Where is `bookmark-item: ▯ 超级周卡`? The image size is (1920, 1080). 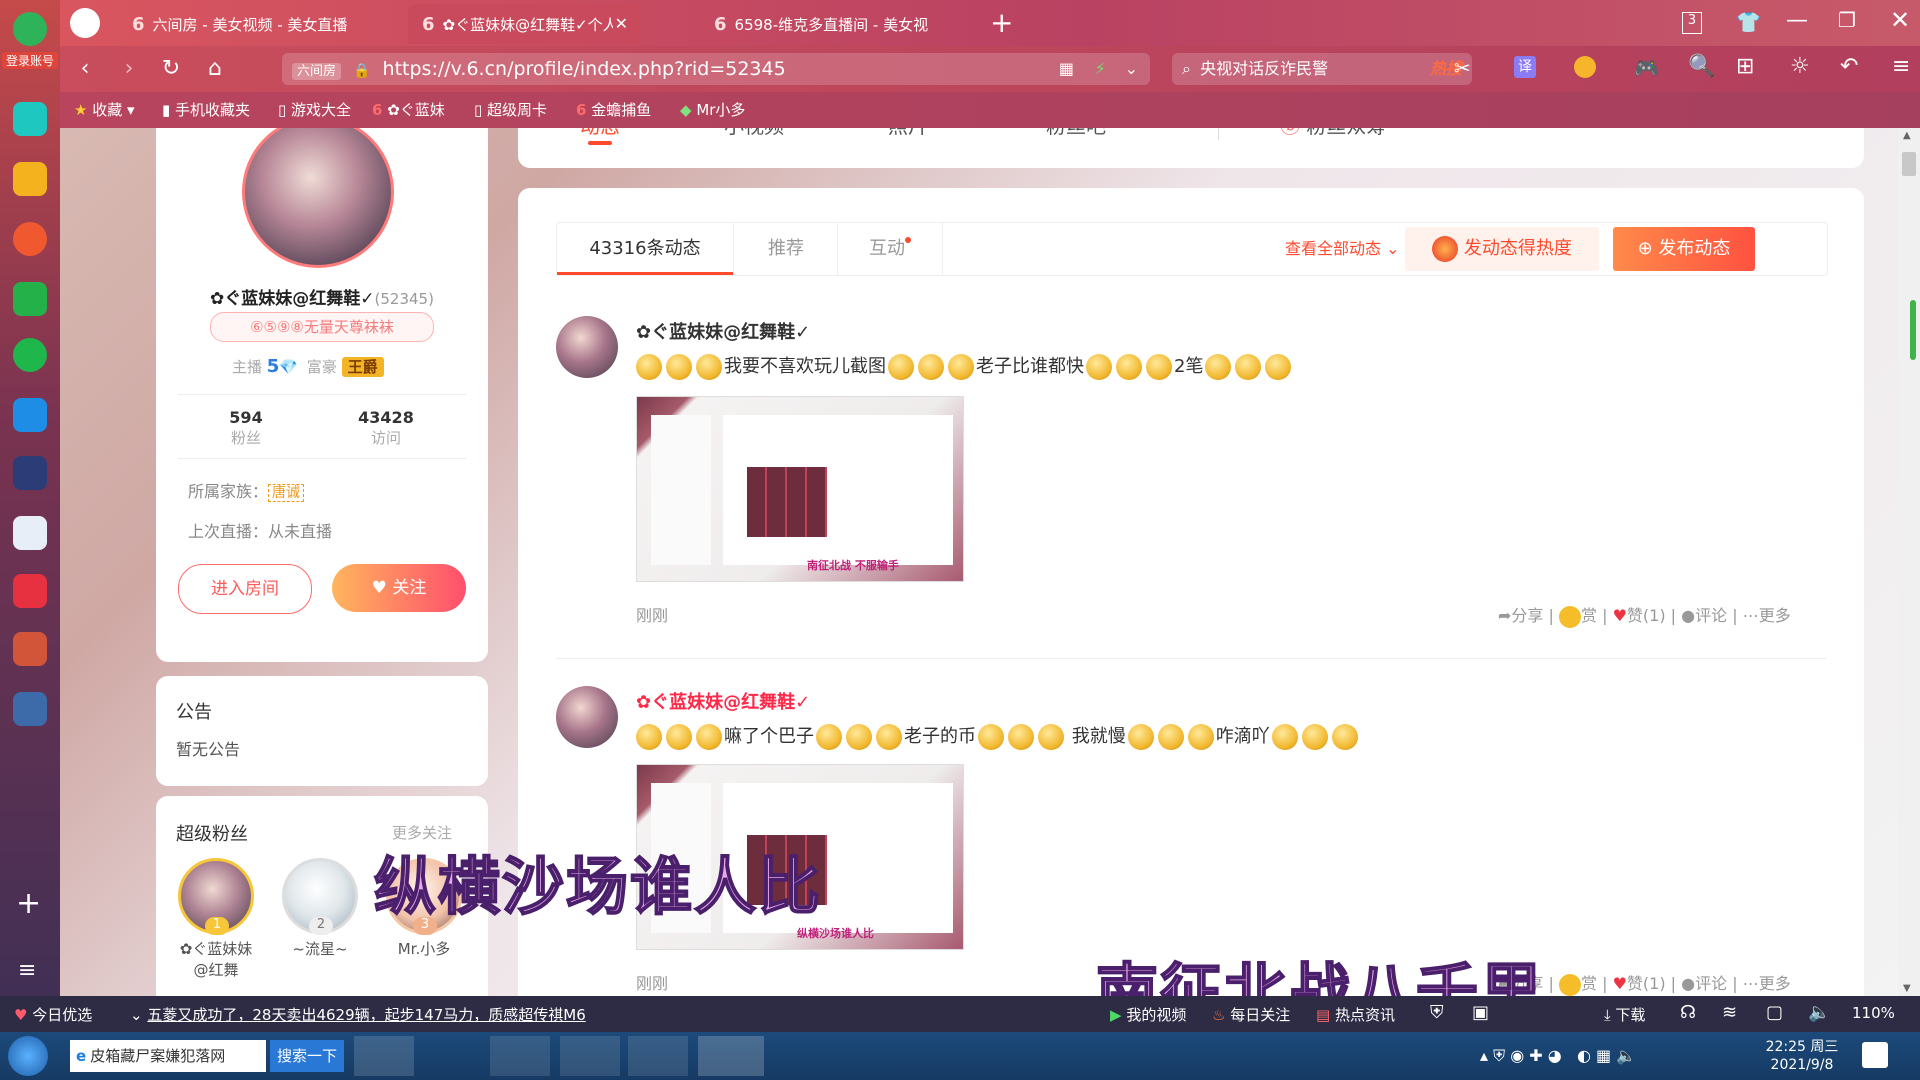 bookmark-item: ▯ 超级周卡 is located at coordinates (510, 109).